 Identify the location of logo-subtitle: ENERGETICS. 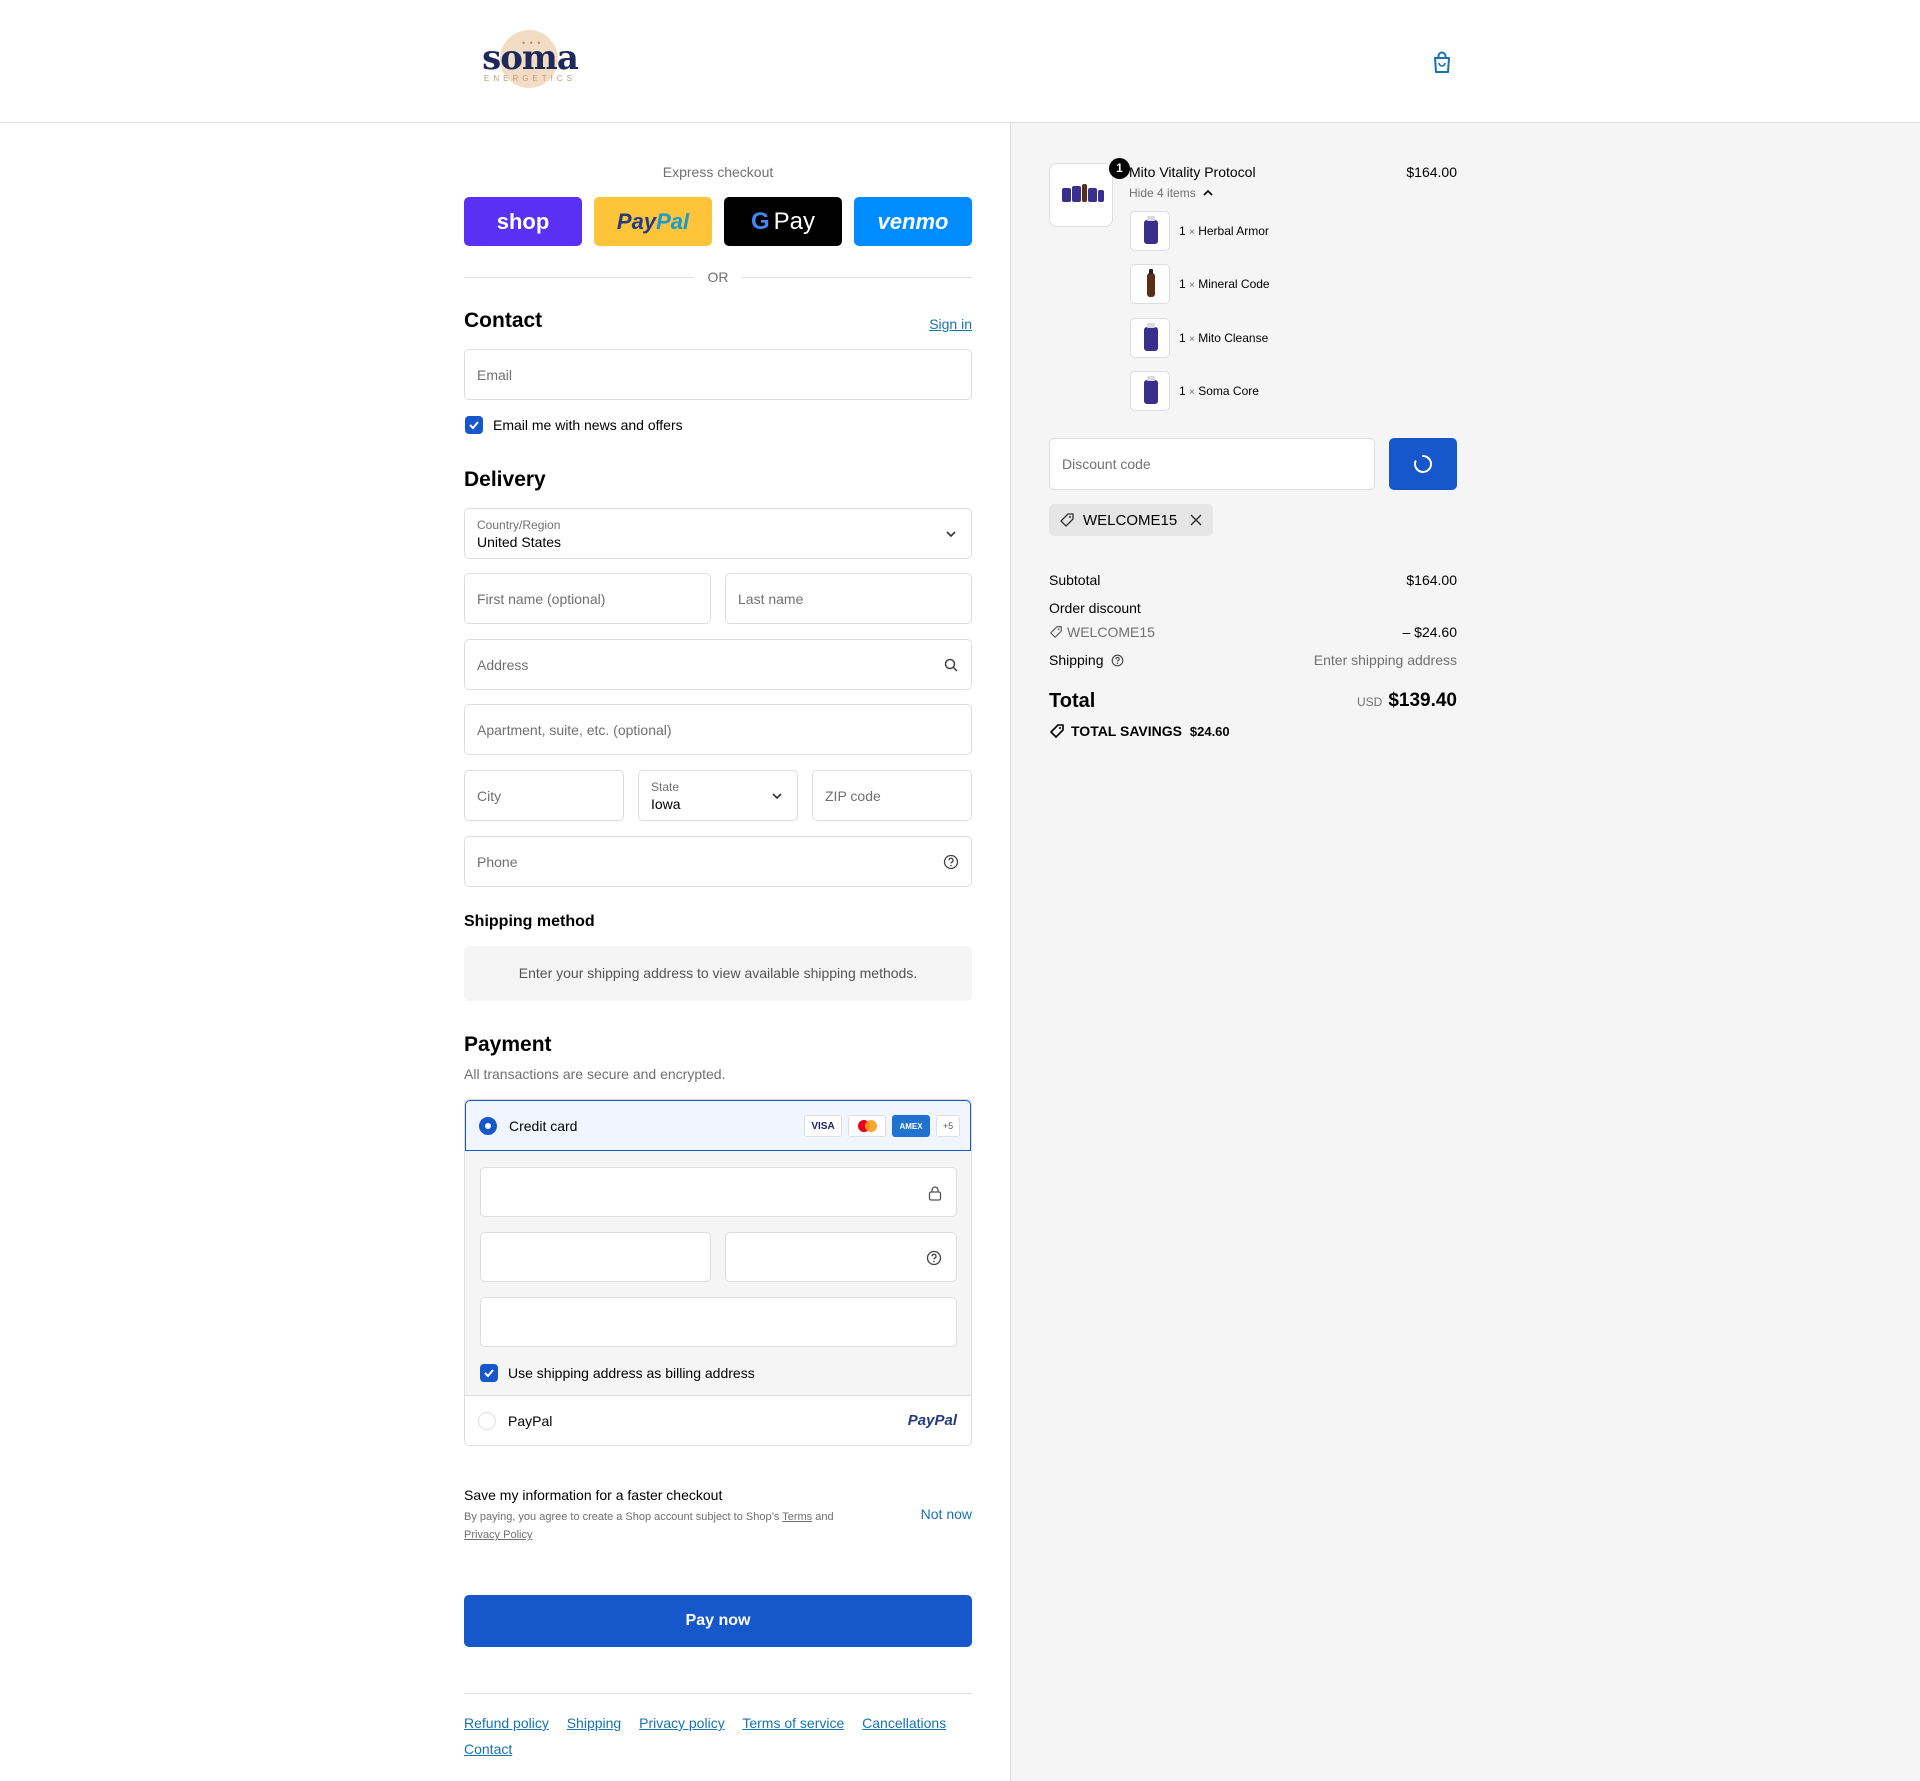
(529, 78).